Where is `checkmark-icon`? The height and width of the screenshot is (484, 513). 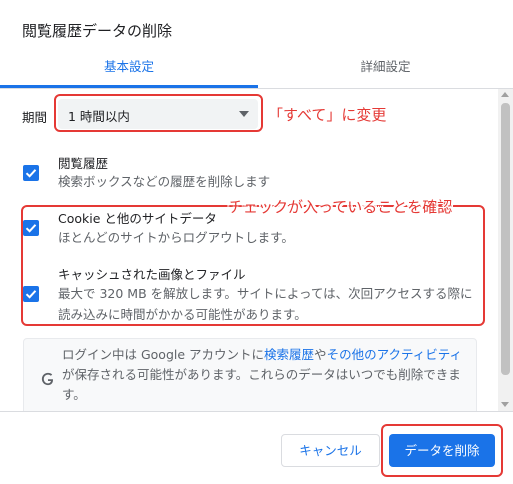
checkmark-icon is located at coordinates (31, 173).